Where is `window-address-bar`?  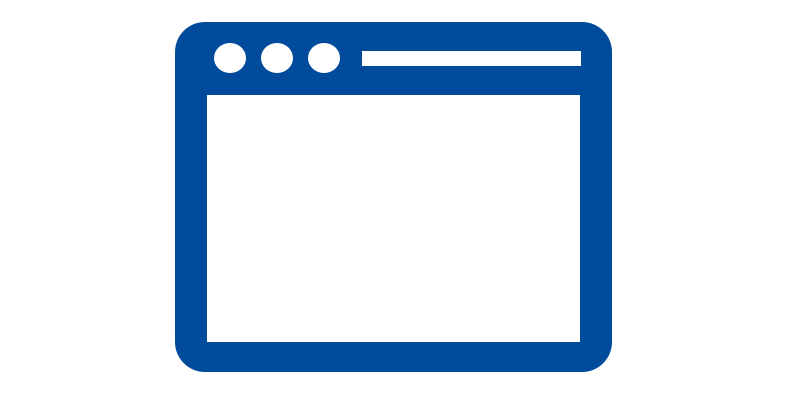
window-address-bar is located at coordinates (471, 58).